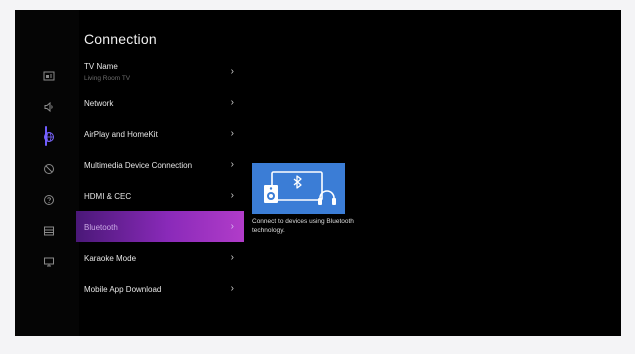  I want to click on menu-item-label: Mobile App Download, so click(123, 289).